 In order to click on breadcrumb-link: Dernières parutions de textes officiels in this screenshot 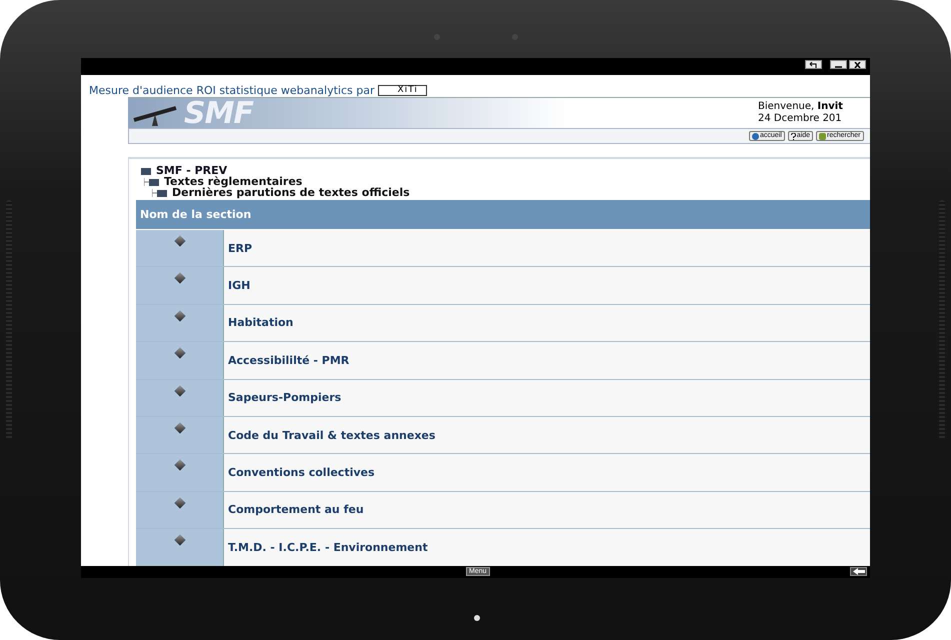, I will do `click(291, 192)`.